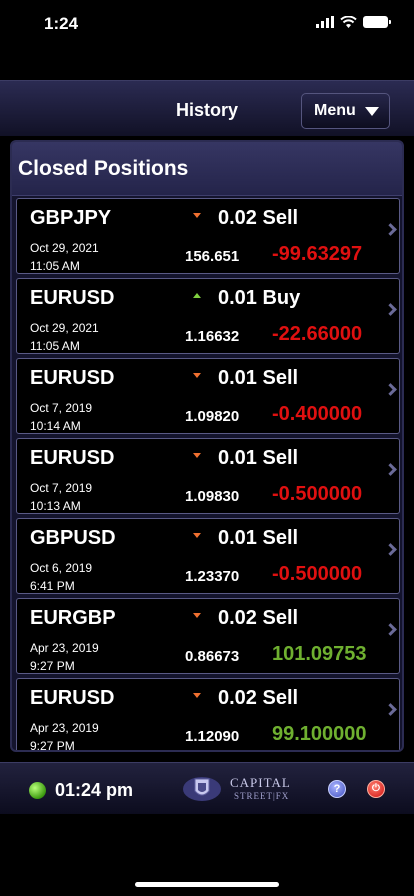 This screenshot has width=414, height=896. I want to click on connection-status-icon, so click(37, 790).